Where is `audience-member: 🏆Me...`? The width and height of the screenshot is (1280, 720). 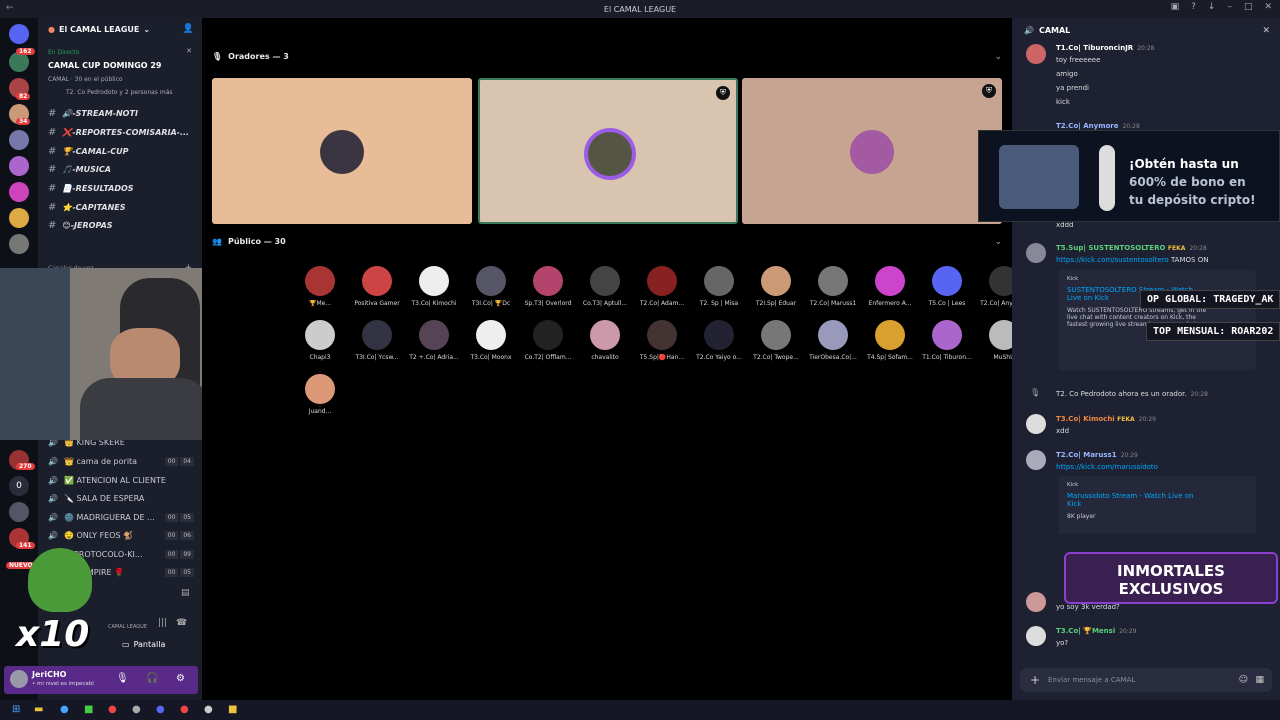
audience-member: 🏆Me... is located at coordinates (320, 286).